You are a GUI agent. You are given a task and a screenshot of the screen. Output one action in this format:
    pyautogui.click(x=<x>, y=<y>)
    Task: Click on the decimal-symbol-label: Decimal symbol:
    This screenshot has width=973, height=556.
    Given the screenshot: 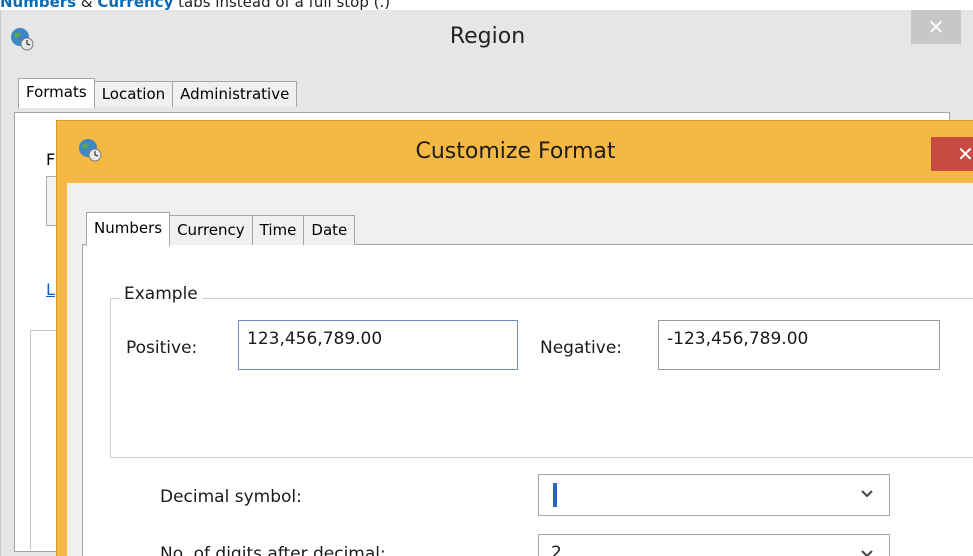 What is the action you would take?
    pyautogui.click(x=231, y=497)
    